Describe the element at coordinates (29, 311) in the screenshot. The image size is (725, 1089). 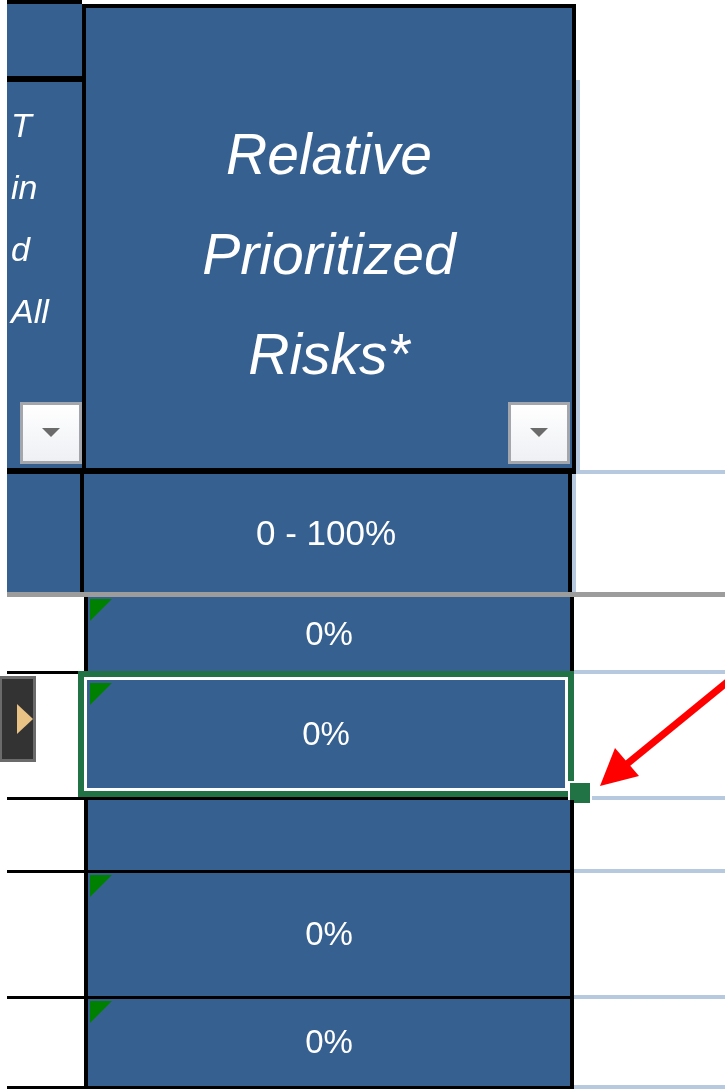
I see `header-text: All` at that location.